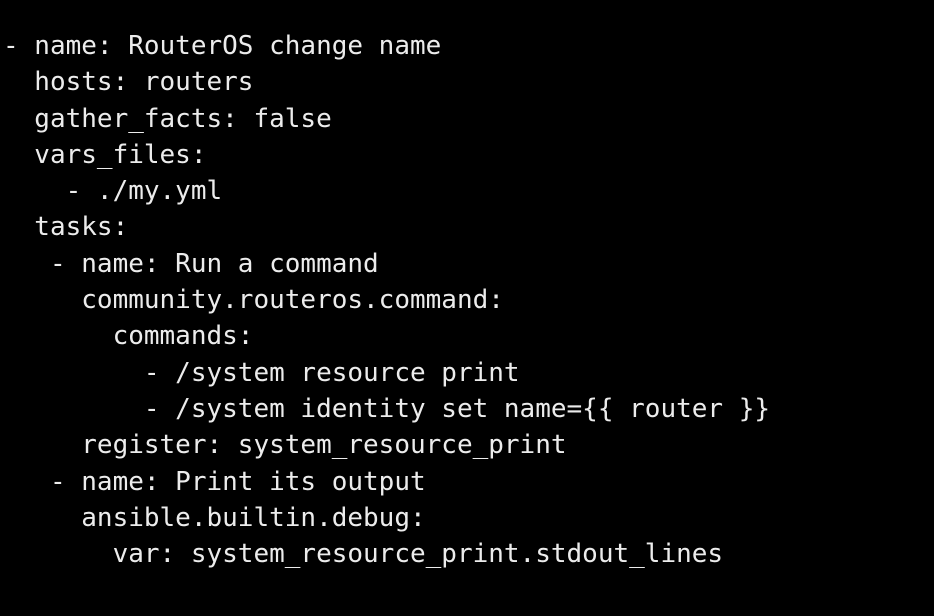 This screenshot has width=934, height=616. Describe the element at coordinates (222, 46) in the screenshot. I see `code-line: - name: RouterOS change name` at that location.